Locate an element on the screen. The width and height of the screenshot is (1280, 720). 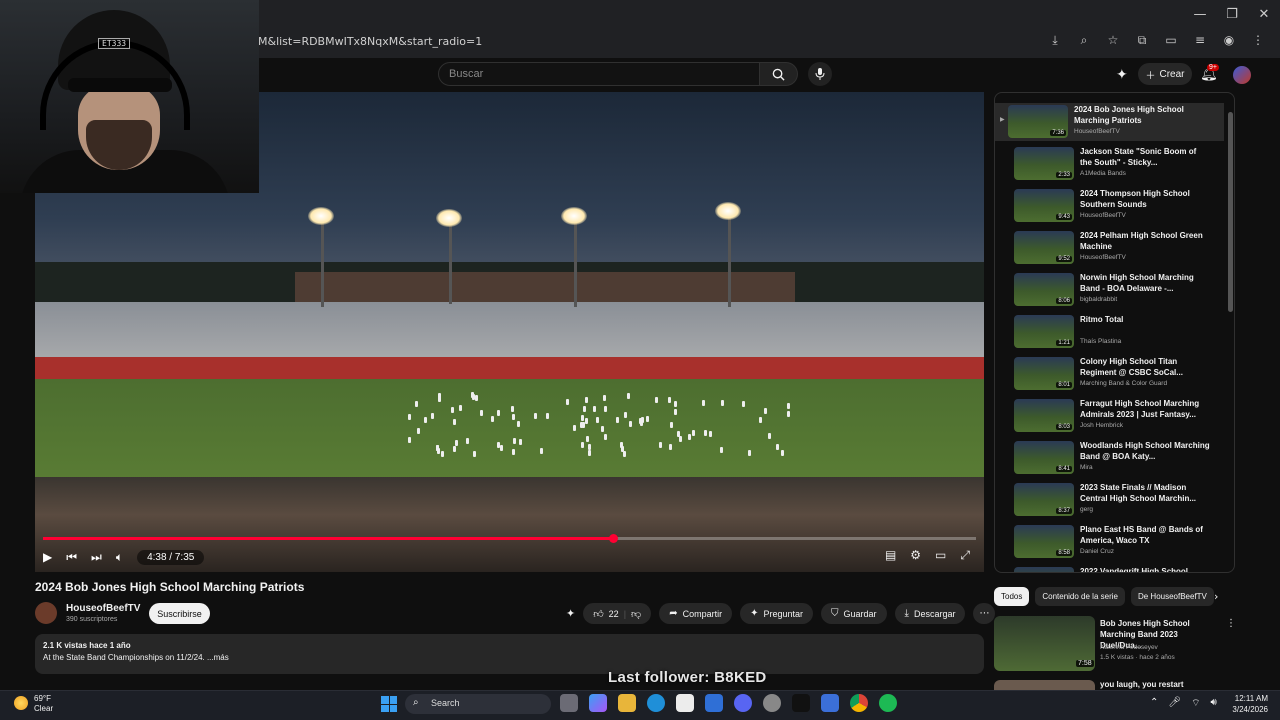
more-icon: ⋮ is located at coordinates (1231, 623).